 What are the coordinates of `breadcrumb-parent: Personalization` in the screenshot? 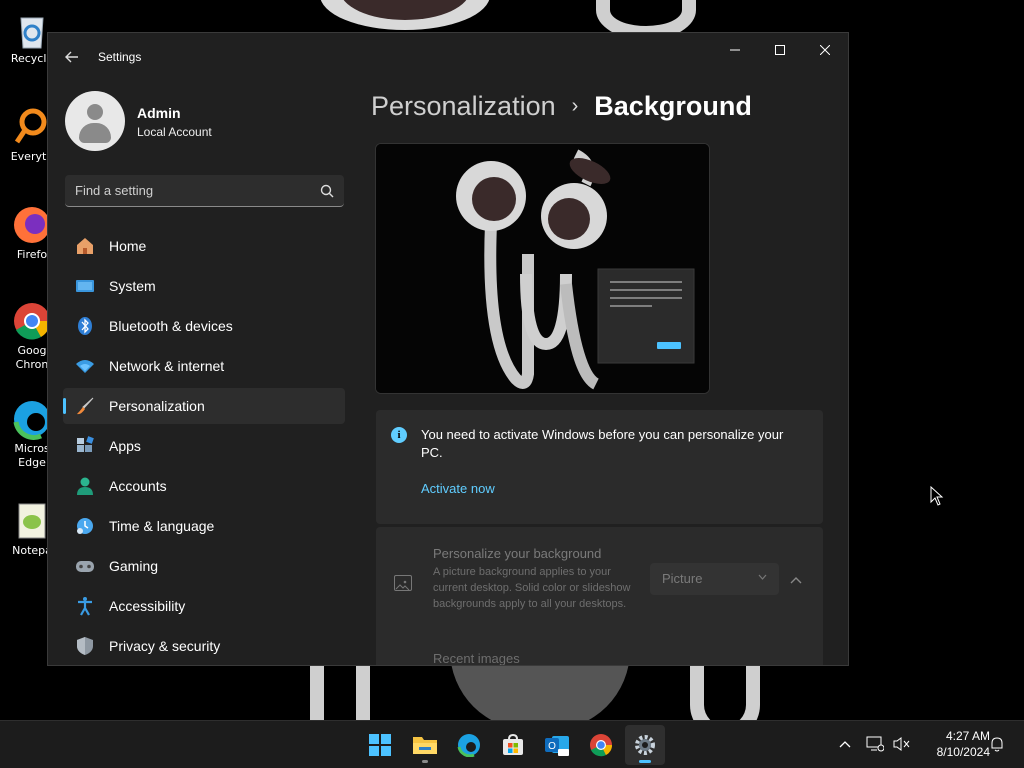 It's located at (463, 106).